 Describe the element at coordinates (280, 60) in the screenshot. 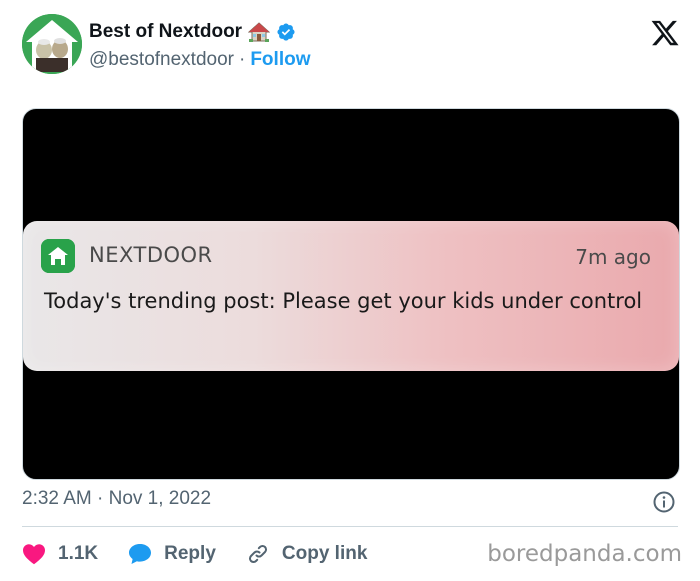

I see `follow-button: Follow` at that location.